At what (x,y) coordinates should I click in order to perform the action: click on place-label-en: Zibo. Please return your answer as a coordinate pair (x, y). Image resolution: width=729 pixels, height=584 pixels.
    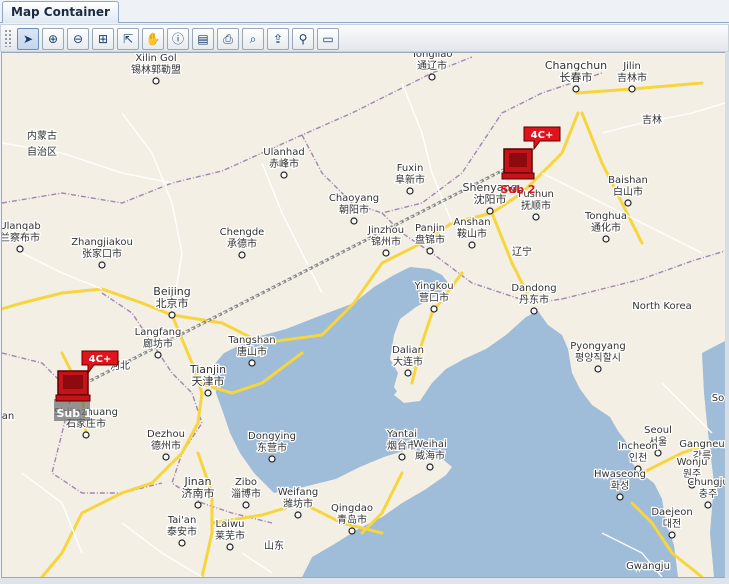
    Looking at the image, I should click on (246, 482).